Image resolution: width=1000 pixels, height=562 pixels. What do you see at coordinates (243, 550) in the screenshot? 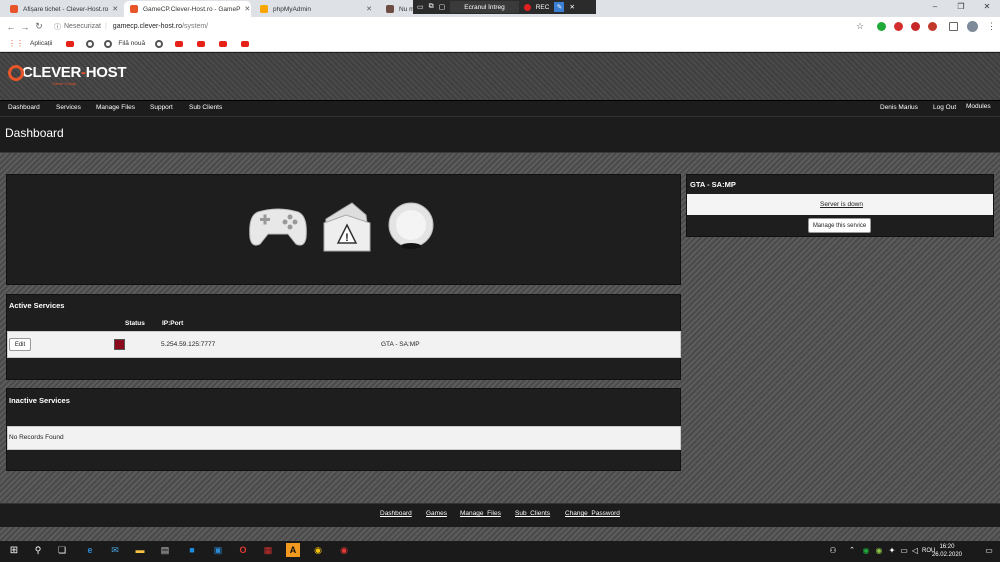
I see `opera-icon: O` at bounding box center [243, 550].